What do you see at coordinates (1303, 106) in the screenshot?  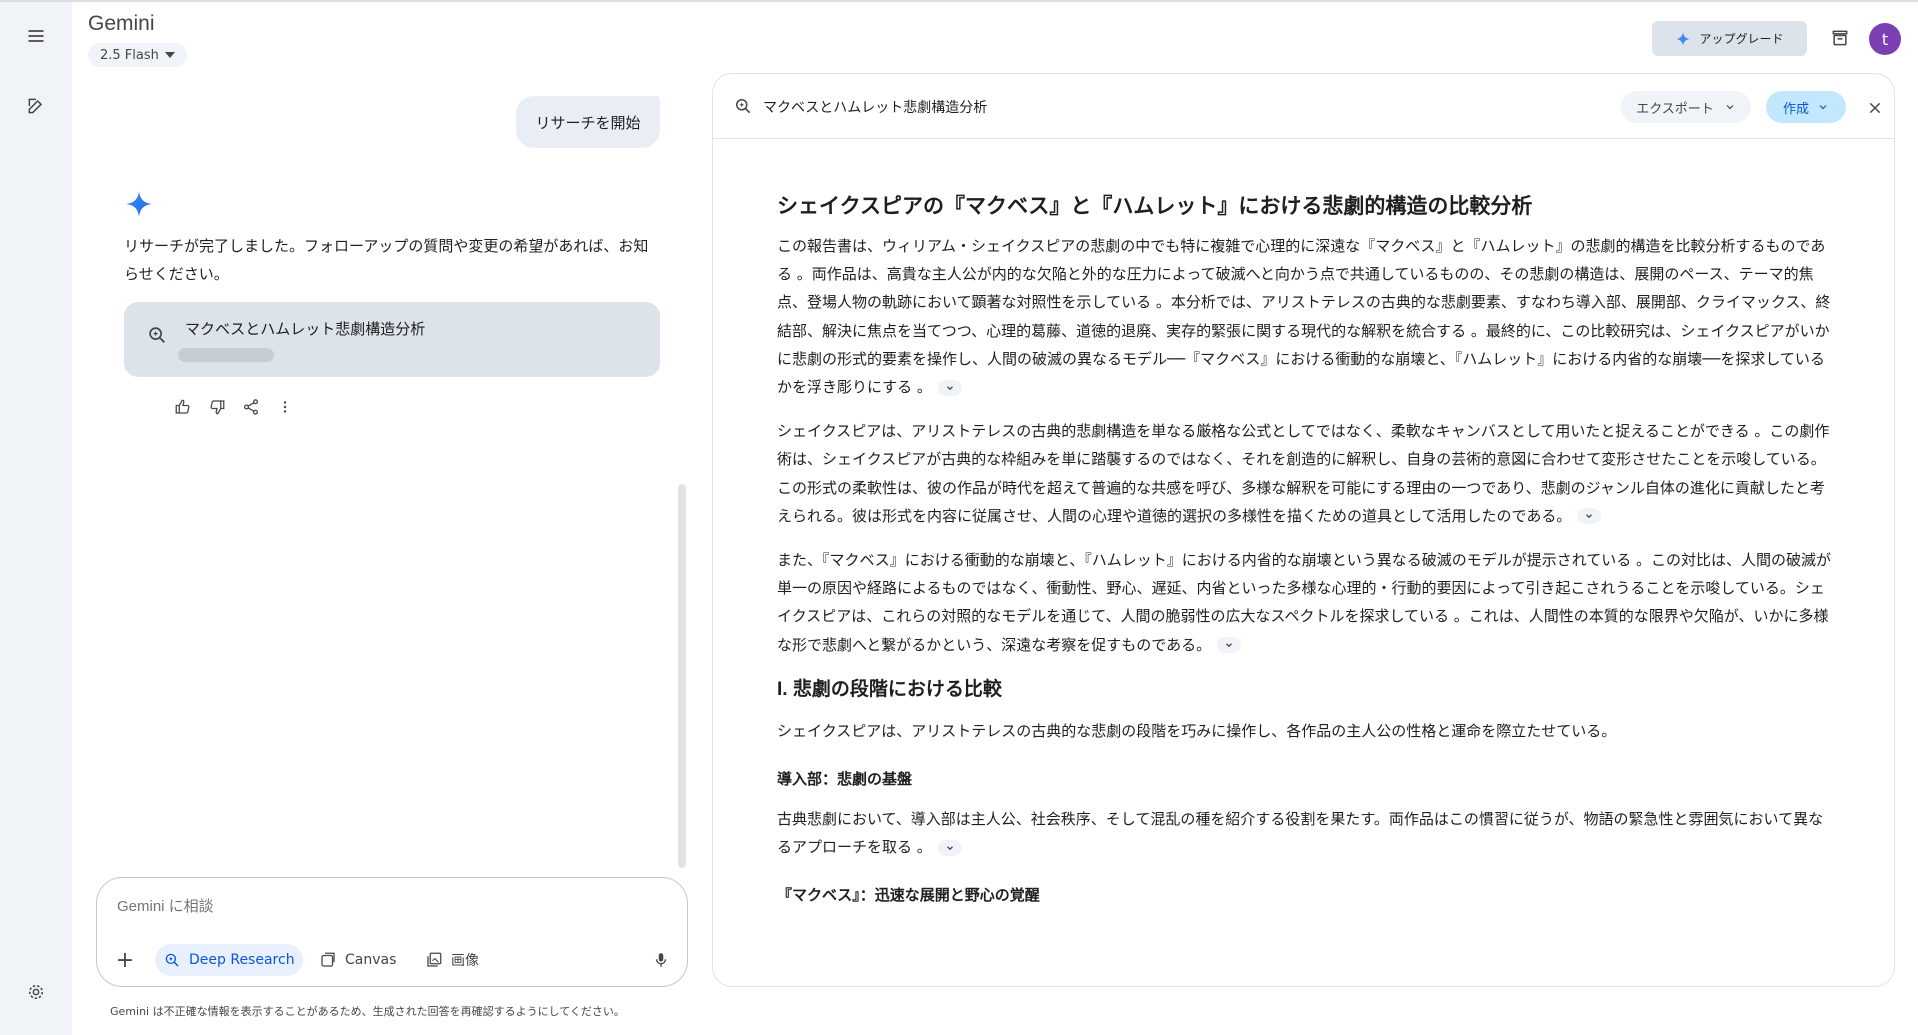 I see `panel-header: マクベスとハムレット悲劇構造分析 エクスポート 作成` at bounding box center [1303, 106].